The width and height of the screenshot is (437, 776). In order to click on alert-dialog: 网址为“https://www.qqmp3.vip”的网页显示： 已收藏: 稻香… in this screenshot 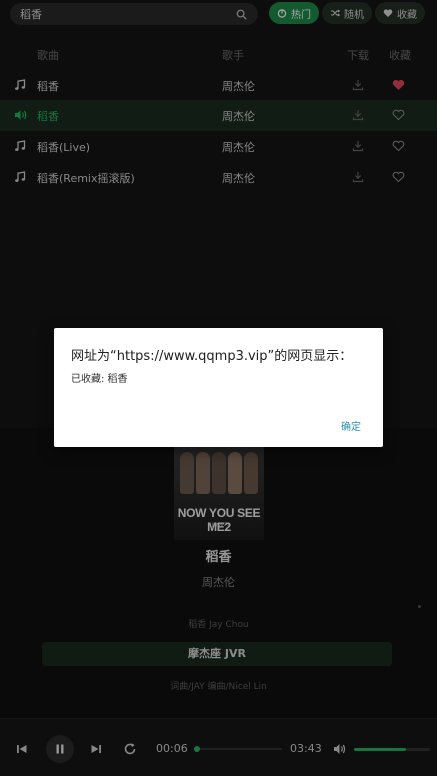, I will do `click(218, 387)`.